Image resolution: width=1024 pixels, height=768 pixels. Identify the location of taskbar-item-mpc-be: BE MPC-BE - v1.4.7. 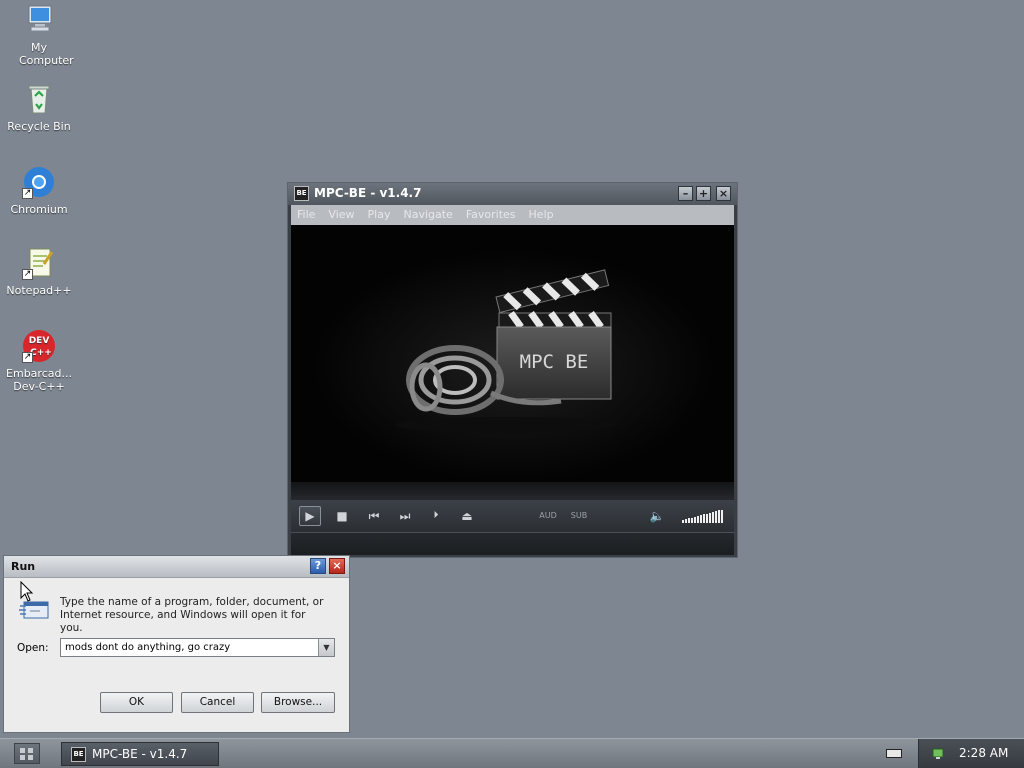
(140, 754).